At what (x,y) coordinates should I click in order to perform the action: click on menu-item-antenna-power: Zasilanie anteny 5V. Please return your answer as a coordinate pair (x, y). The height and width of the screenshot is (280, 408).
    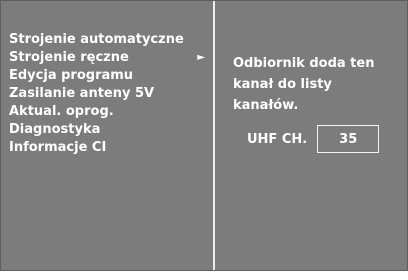
    Looking at the image, I should click on (109, 94).